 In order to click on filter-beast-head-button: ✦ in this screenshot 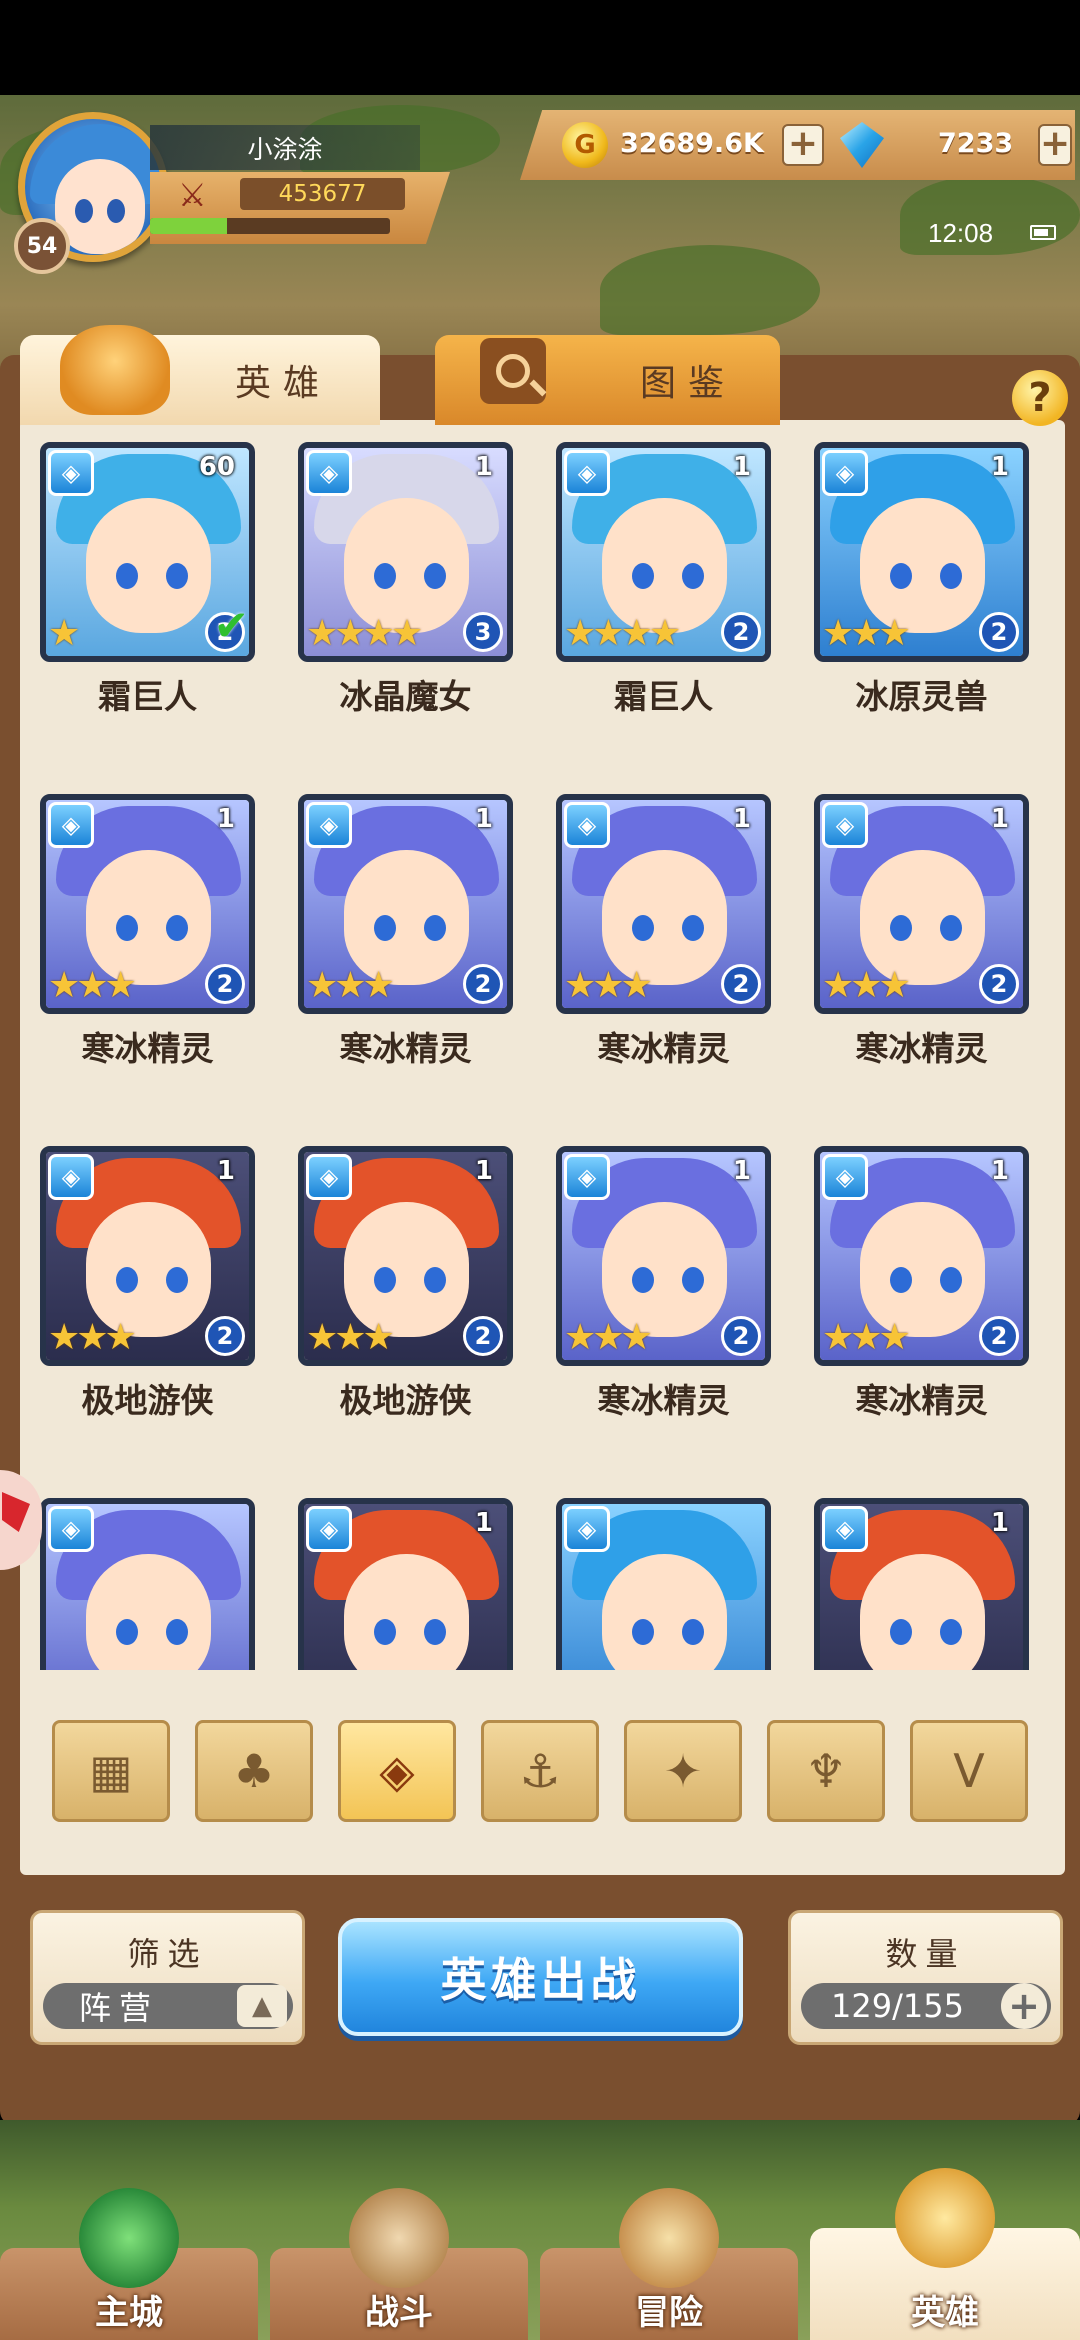, I will do `click(683, 1771)`.